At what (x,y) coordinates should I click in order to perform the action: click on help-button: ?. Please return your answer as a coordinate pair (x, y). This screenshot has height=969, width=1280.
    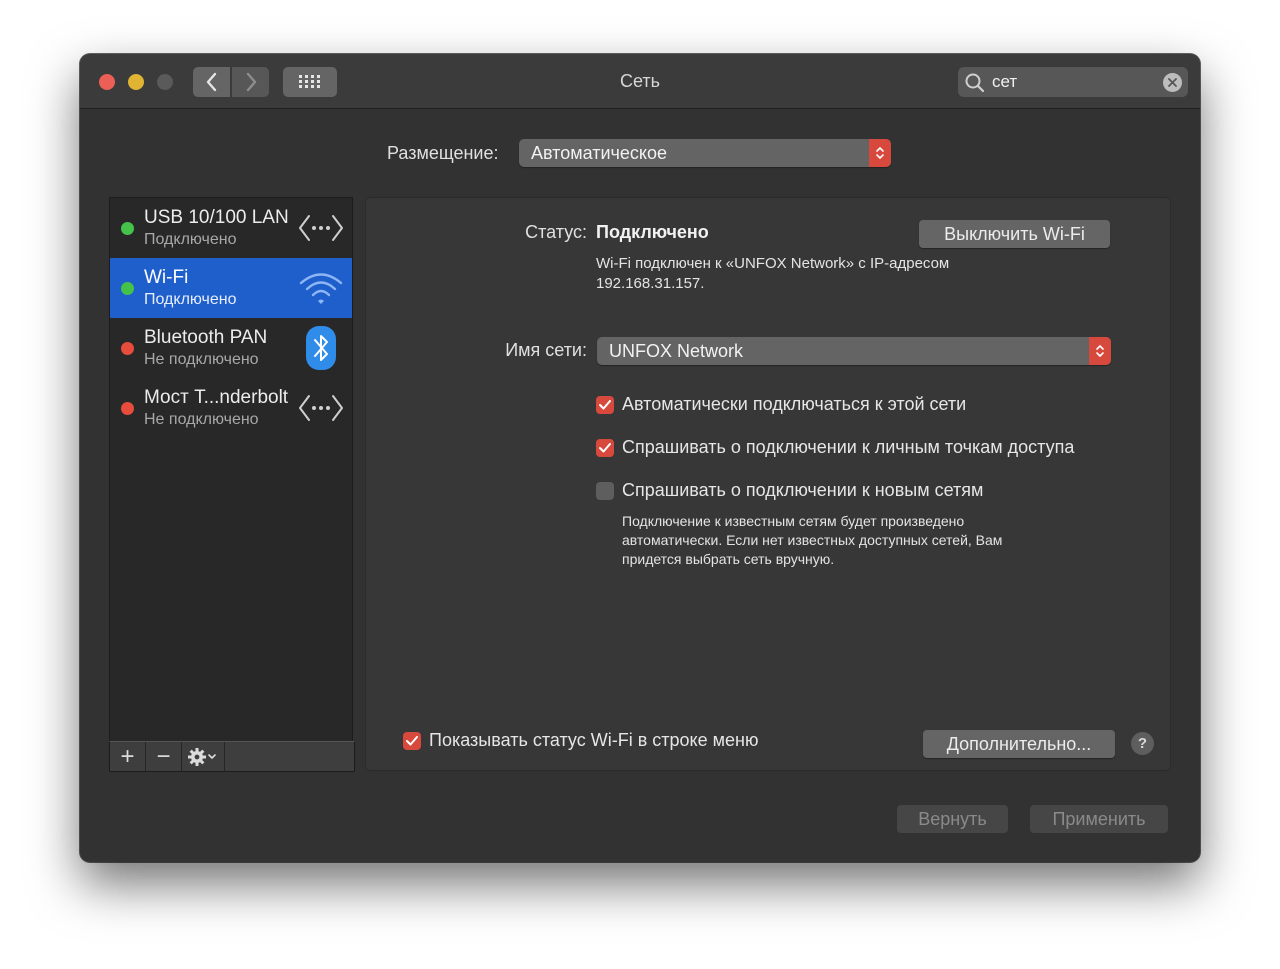
    Looking at the image, I should click on (1142, 743).